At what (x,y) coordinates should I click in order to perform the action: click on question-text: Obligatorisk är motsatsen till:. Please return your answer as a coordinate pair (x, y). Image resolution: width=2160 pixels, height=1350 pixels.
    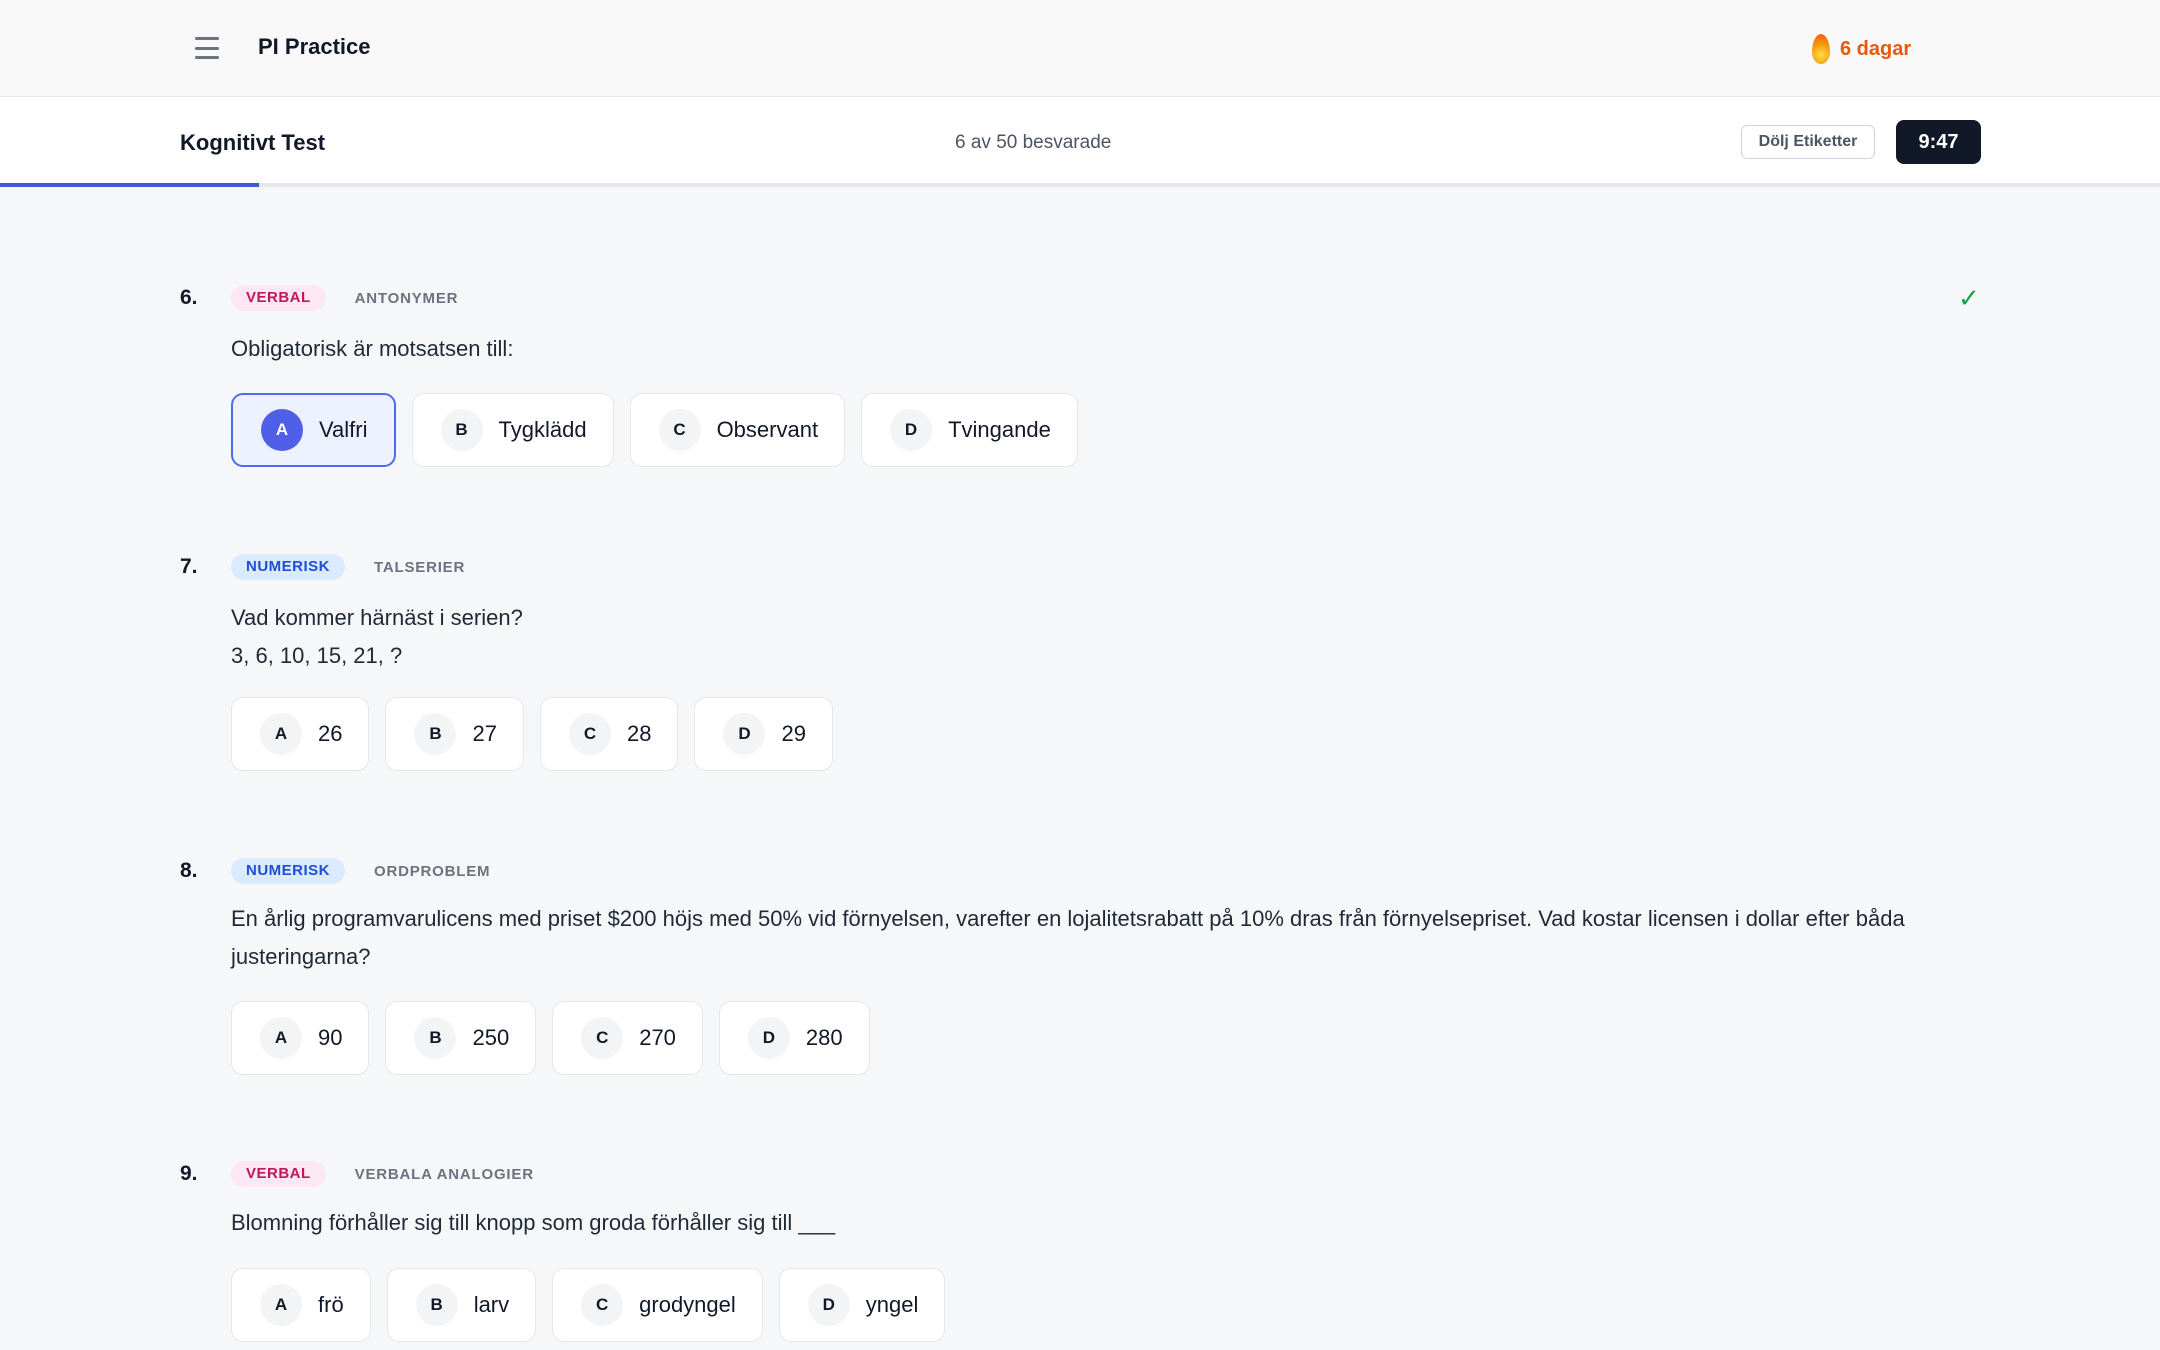
    Looking at the image, I should click on (372, 348).